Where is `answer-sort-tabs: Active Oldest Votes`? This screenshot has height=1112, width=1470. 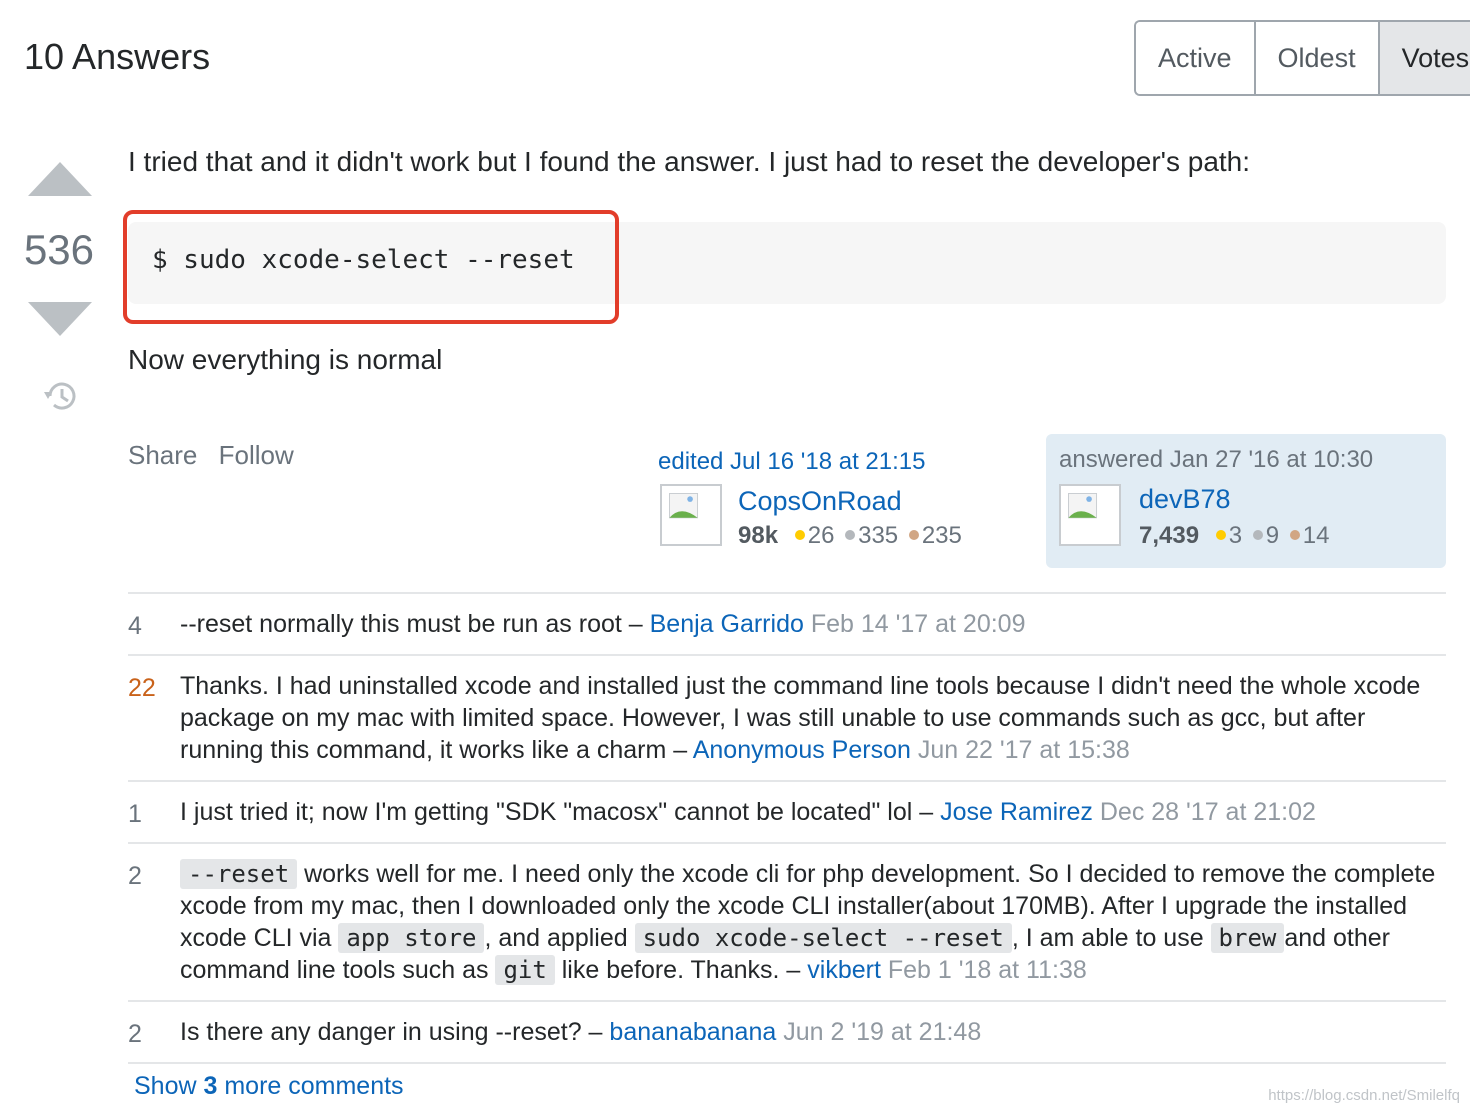 answer-sort-tabs: Active Oldest Votes is located at coordinates (1302, 58).